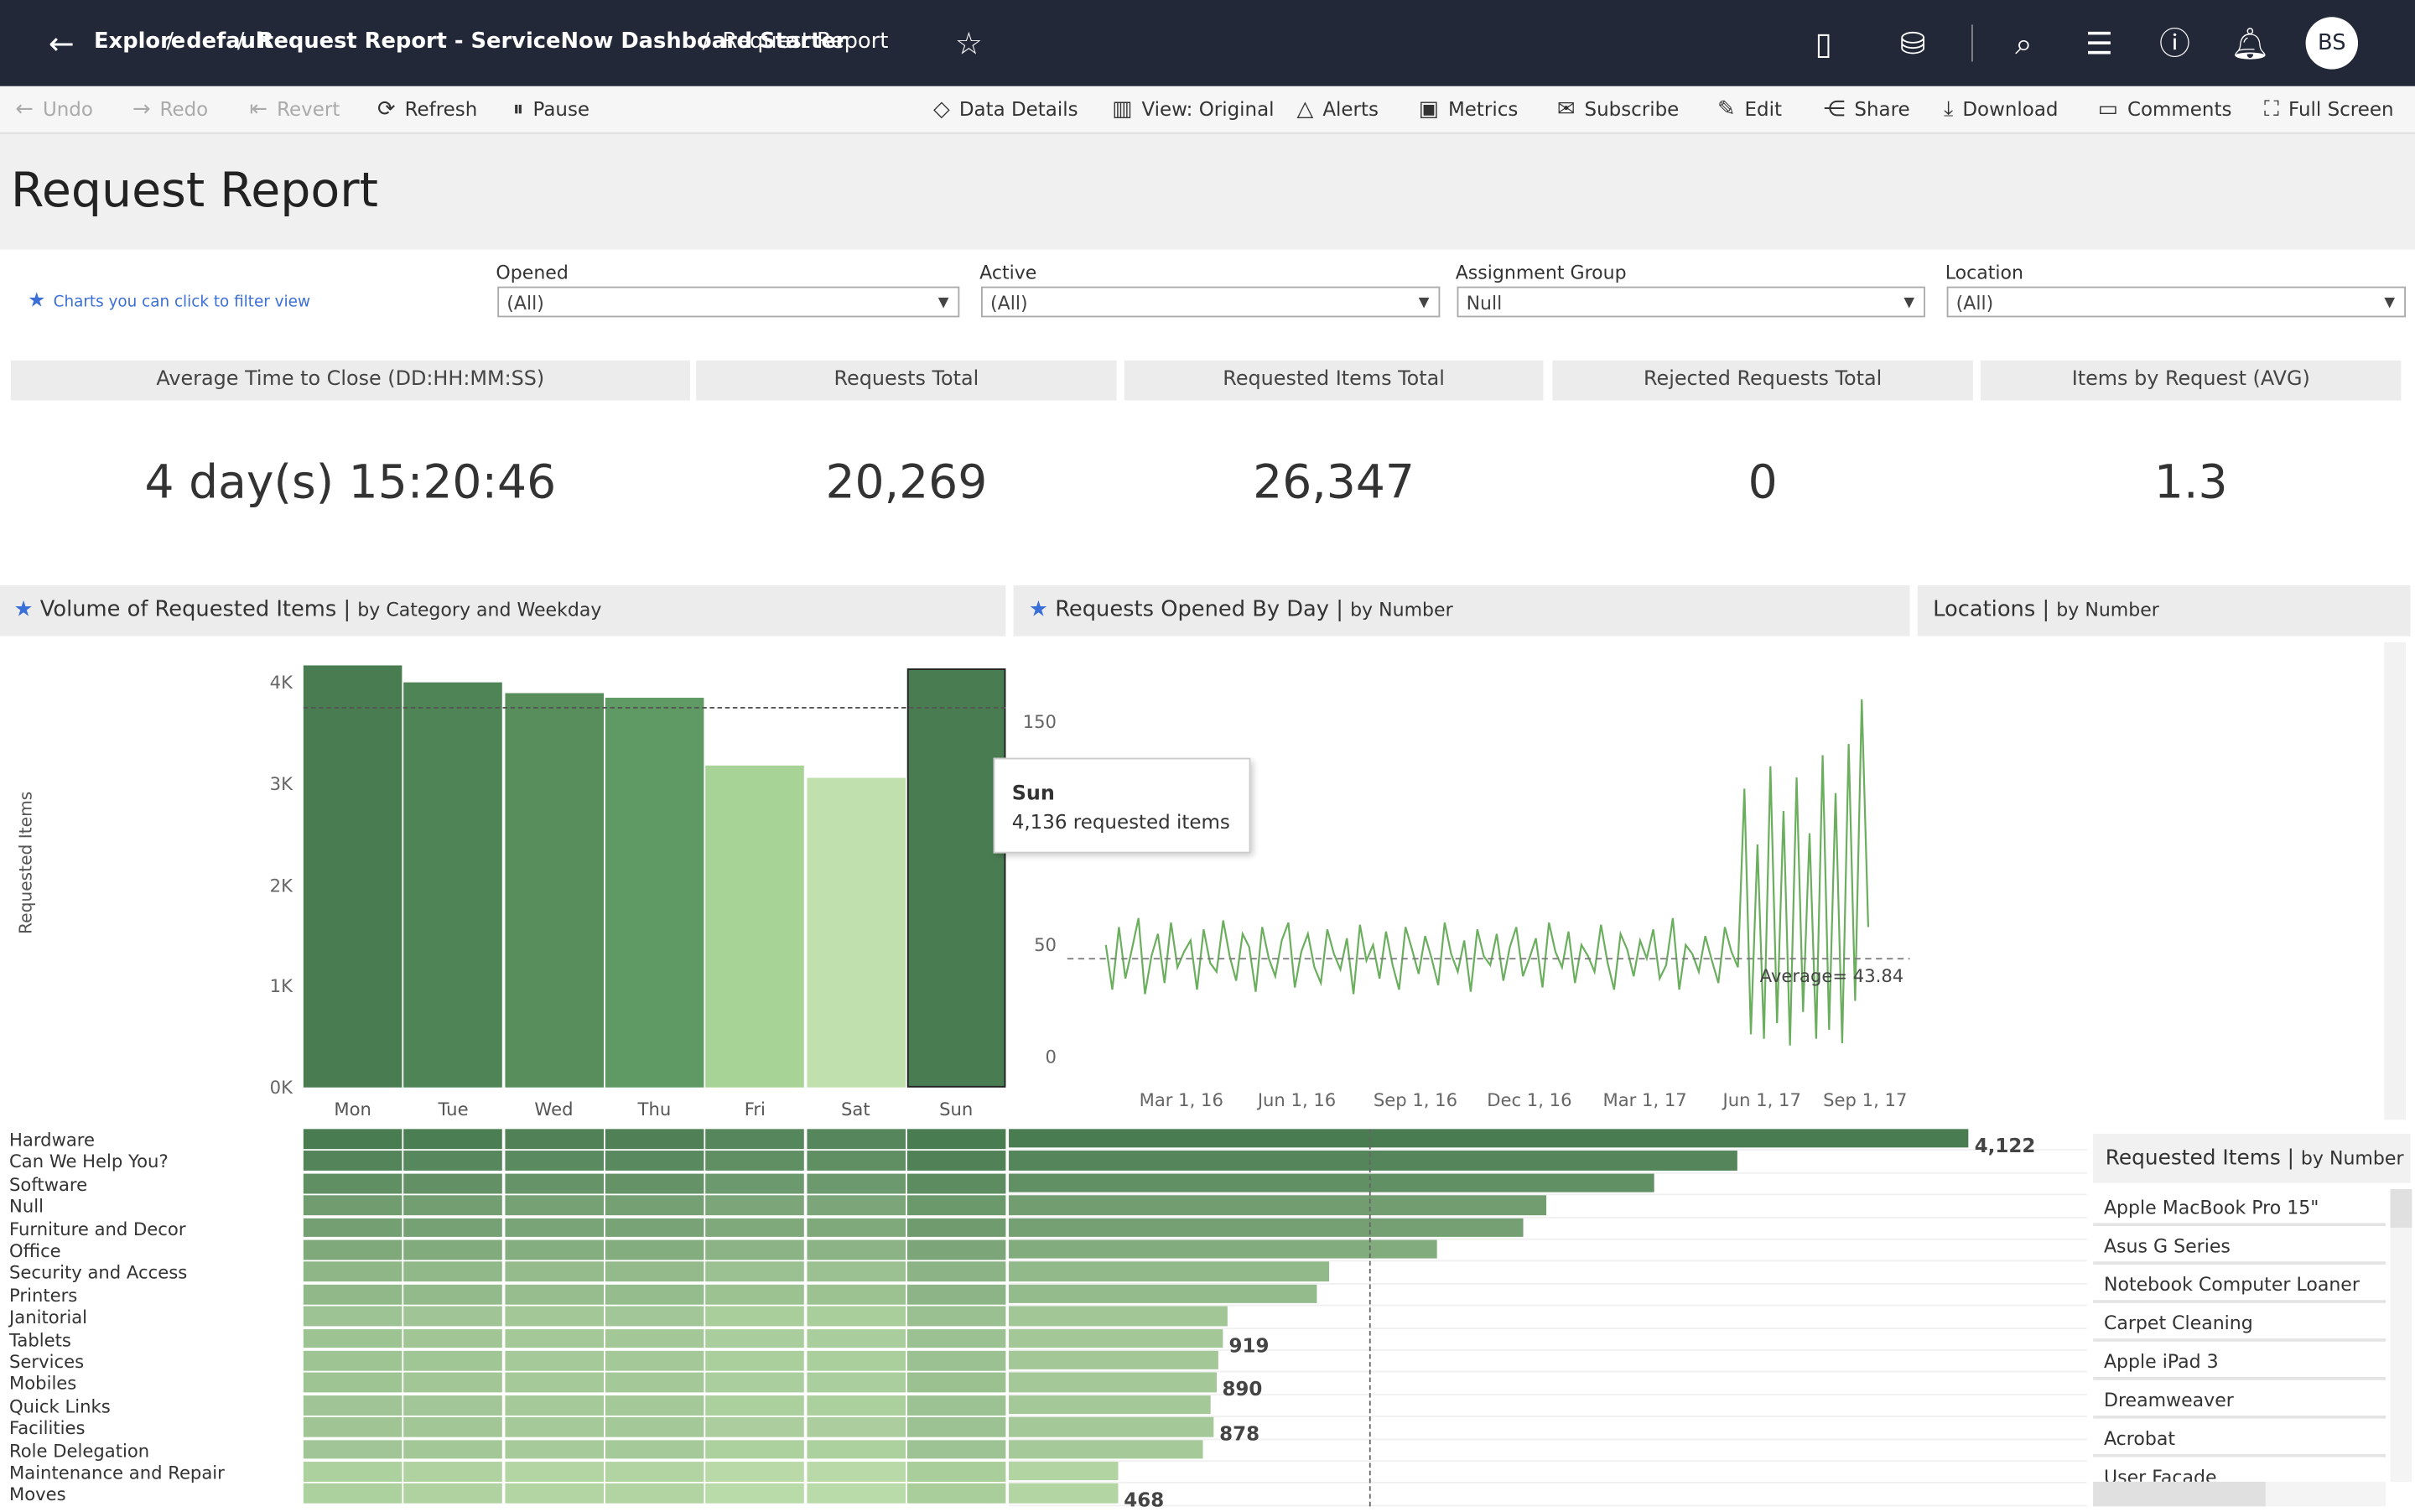  Describe the element at coordinates (2037, 691) in the screenshot. I see `location-name: West Dock Bldg (2nd Fl)` at that location.